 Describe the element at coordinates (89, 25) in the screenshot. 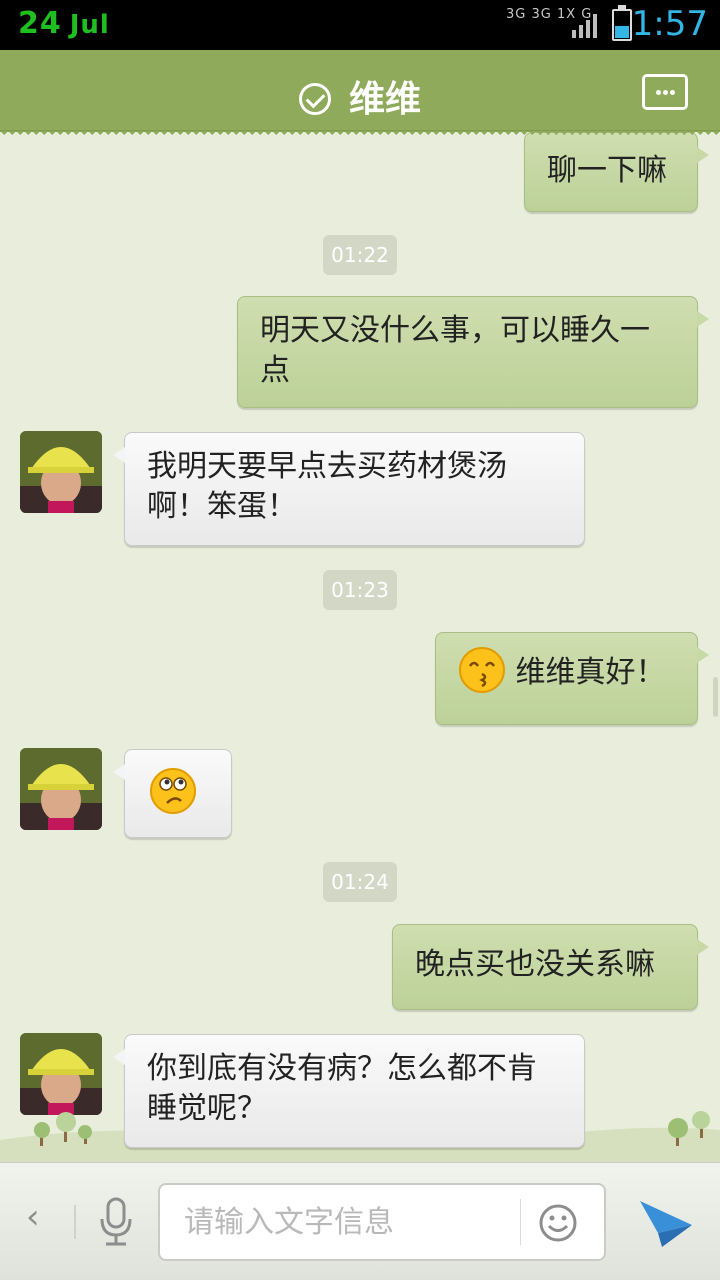

I see `status-month: Jul` at that location.